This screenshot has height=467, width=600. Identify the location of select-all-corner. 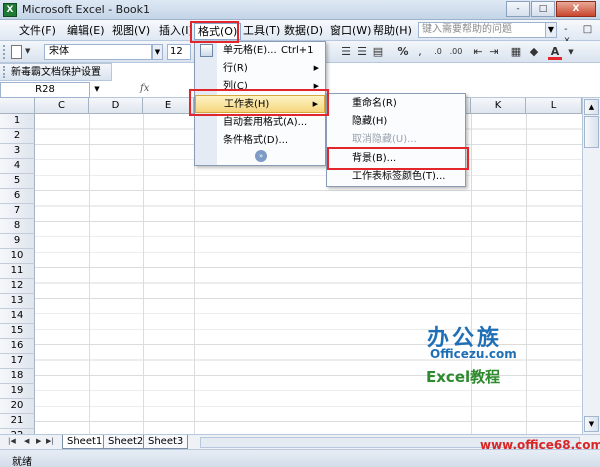
(17, 106).